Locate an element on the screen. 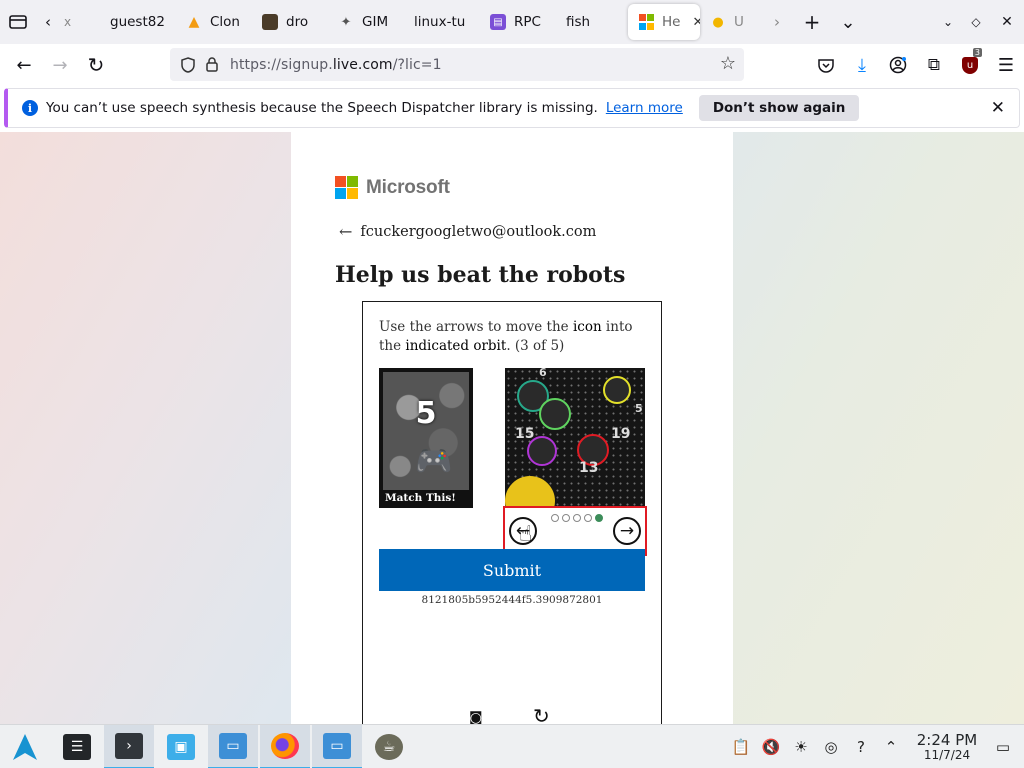 This screenshot has width=1024, height=768. plus-icon: + is located at coordinates (812, 22).